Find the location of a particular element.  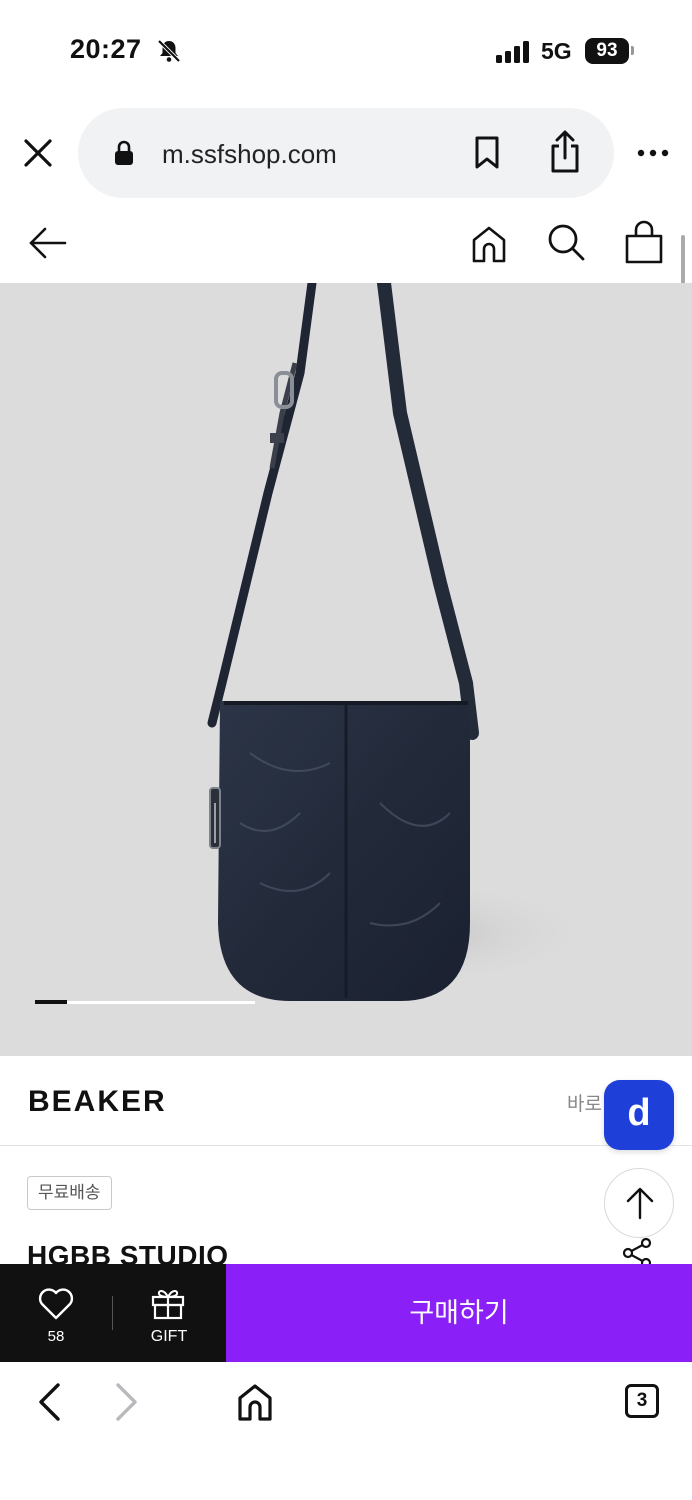

chevron-left-icon is located at coordinates (50, 1402).